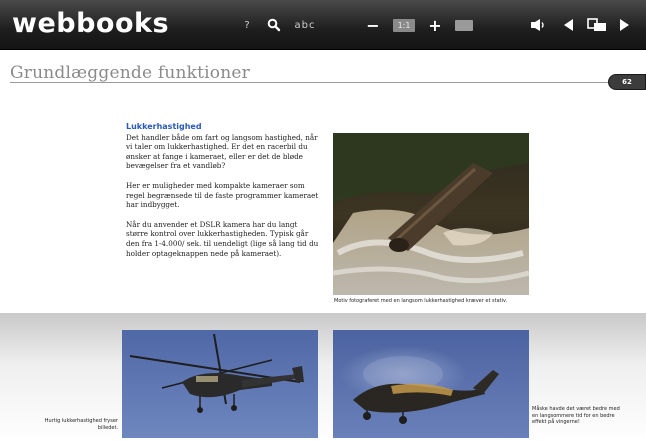 This screenshot has height=443, width=646. What do you see at coordinates (164, 126) in the screenshot?
I see `article-heading: Lukkerhastighed` at bounding box center [164, 126].